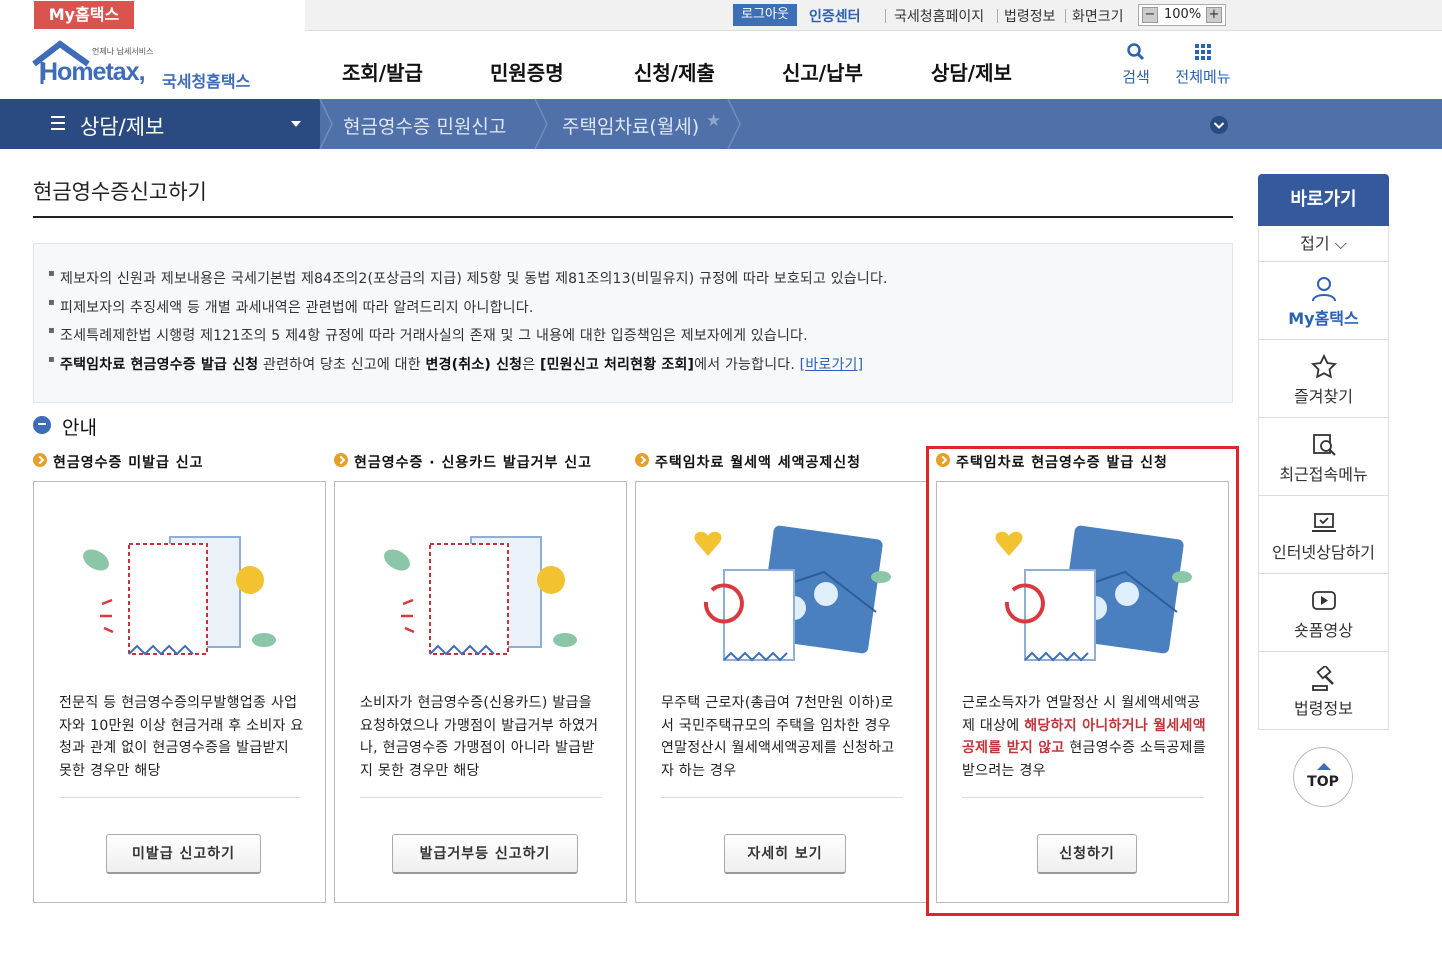 The image size is (1442, 975). Describe the element at coordinates (42, 425) in the screenshot. I see `guide-bullet-icon` at that location.